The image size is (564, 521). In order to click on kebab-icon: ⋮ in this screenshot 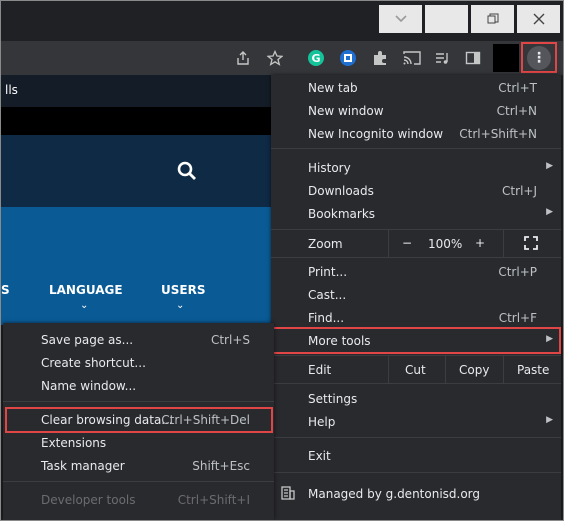, I will do `click(539, 57)`.